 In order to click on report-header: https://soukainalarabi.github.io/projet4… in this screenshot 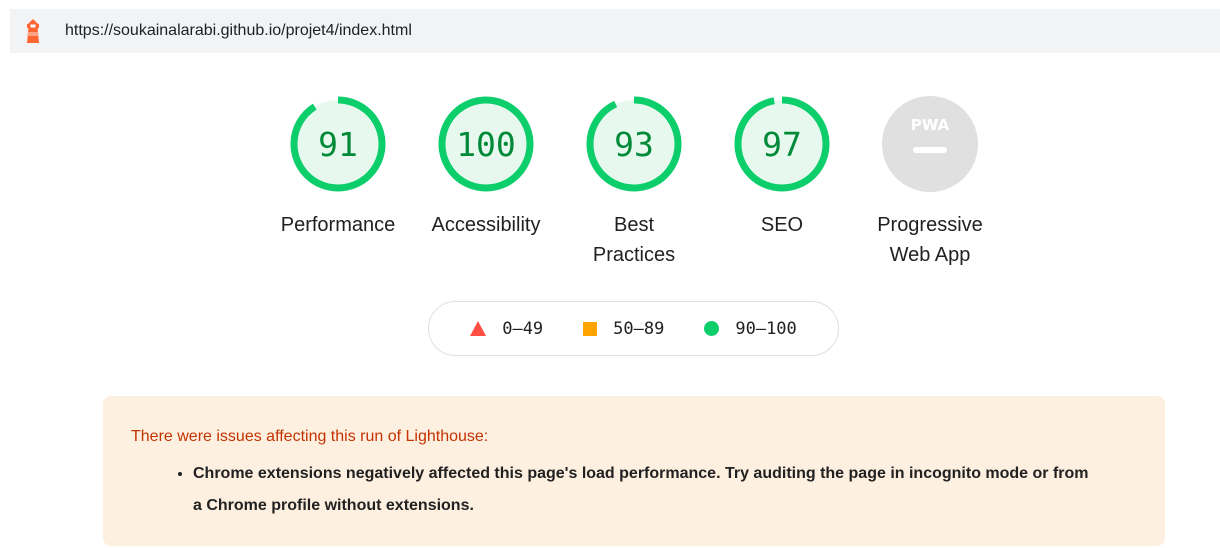, I will do `click(615, 31)`.